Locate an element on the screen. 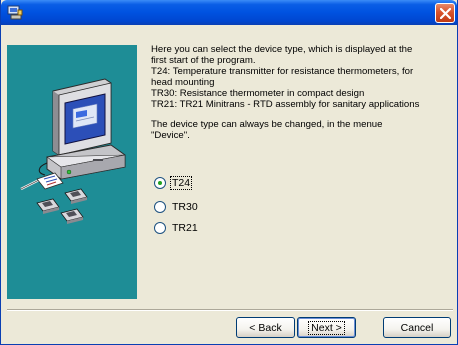 This screenshot has width=458, height=345. description-line: first start of the program. is located at coordinates (203, 60).